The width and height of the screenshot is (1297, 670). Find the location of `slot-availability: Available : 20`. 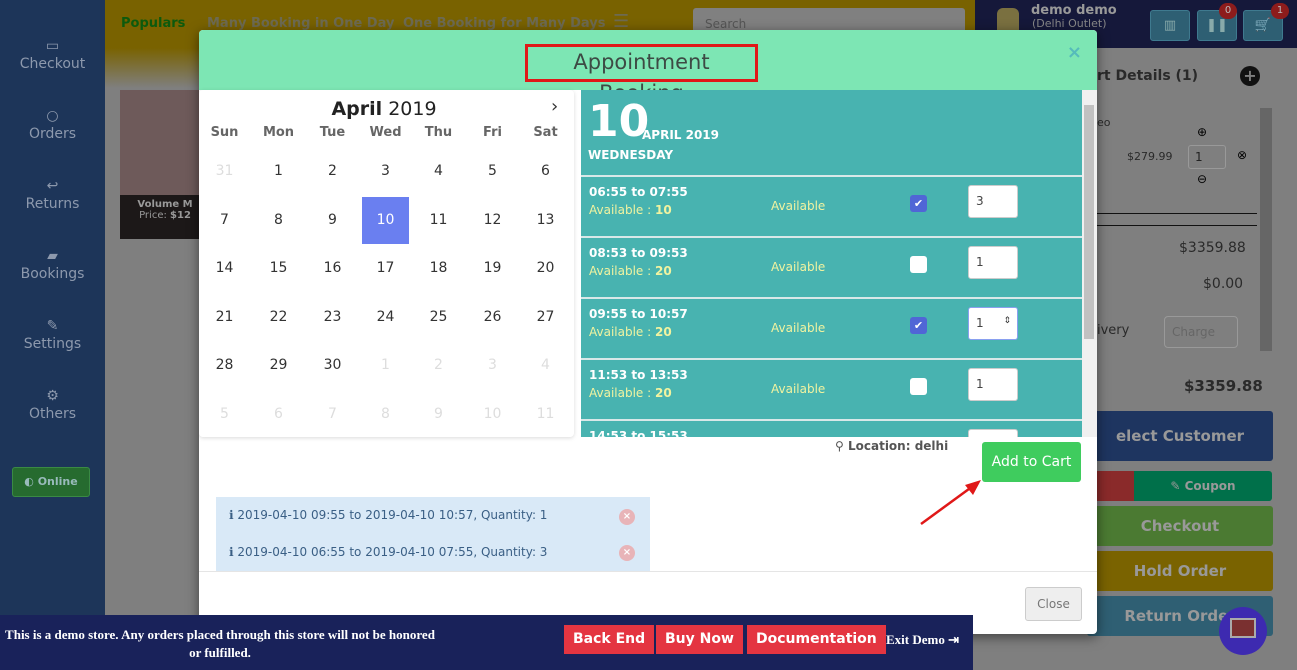

slot-availability: Available : 20 is located at coordinates (630, 393).